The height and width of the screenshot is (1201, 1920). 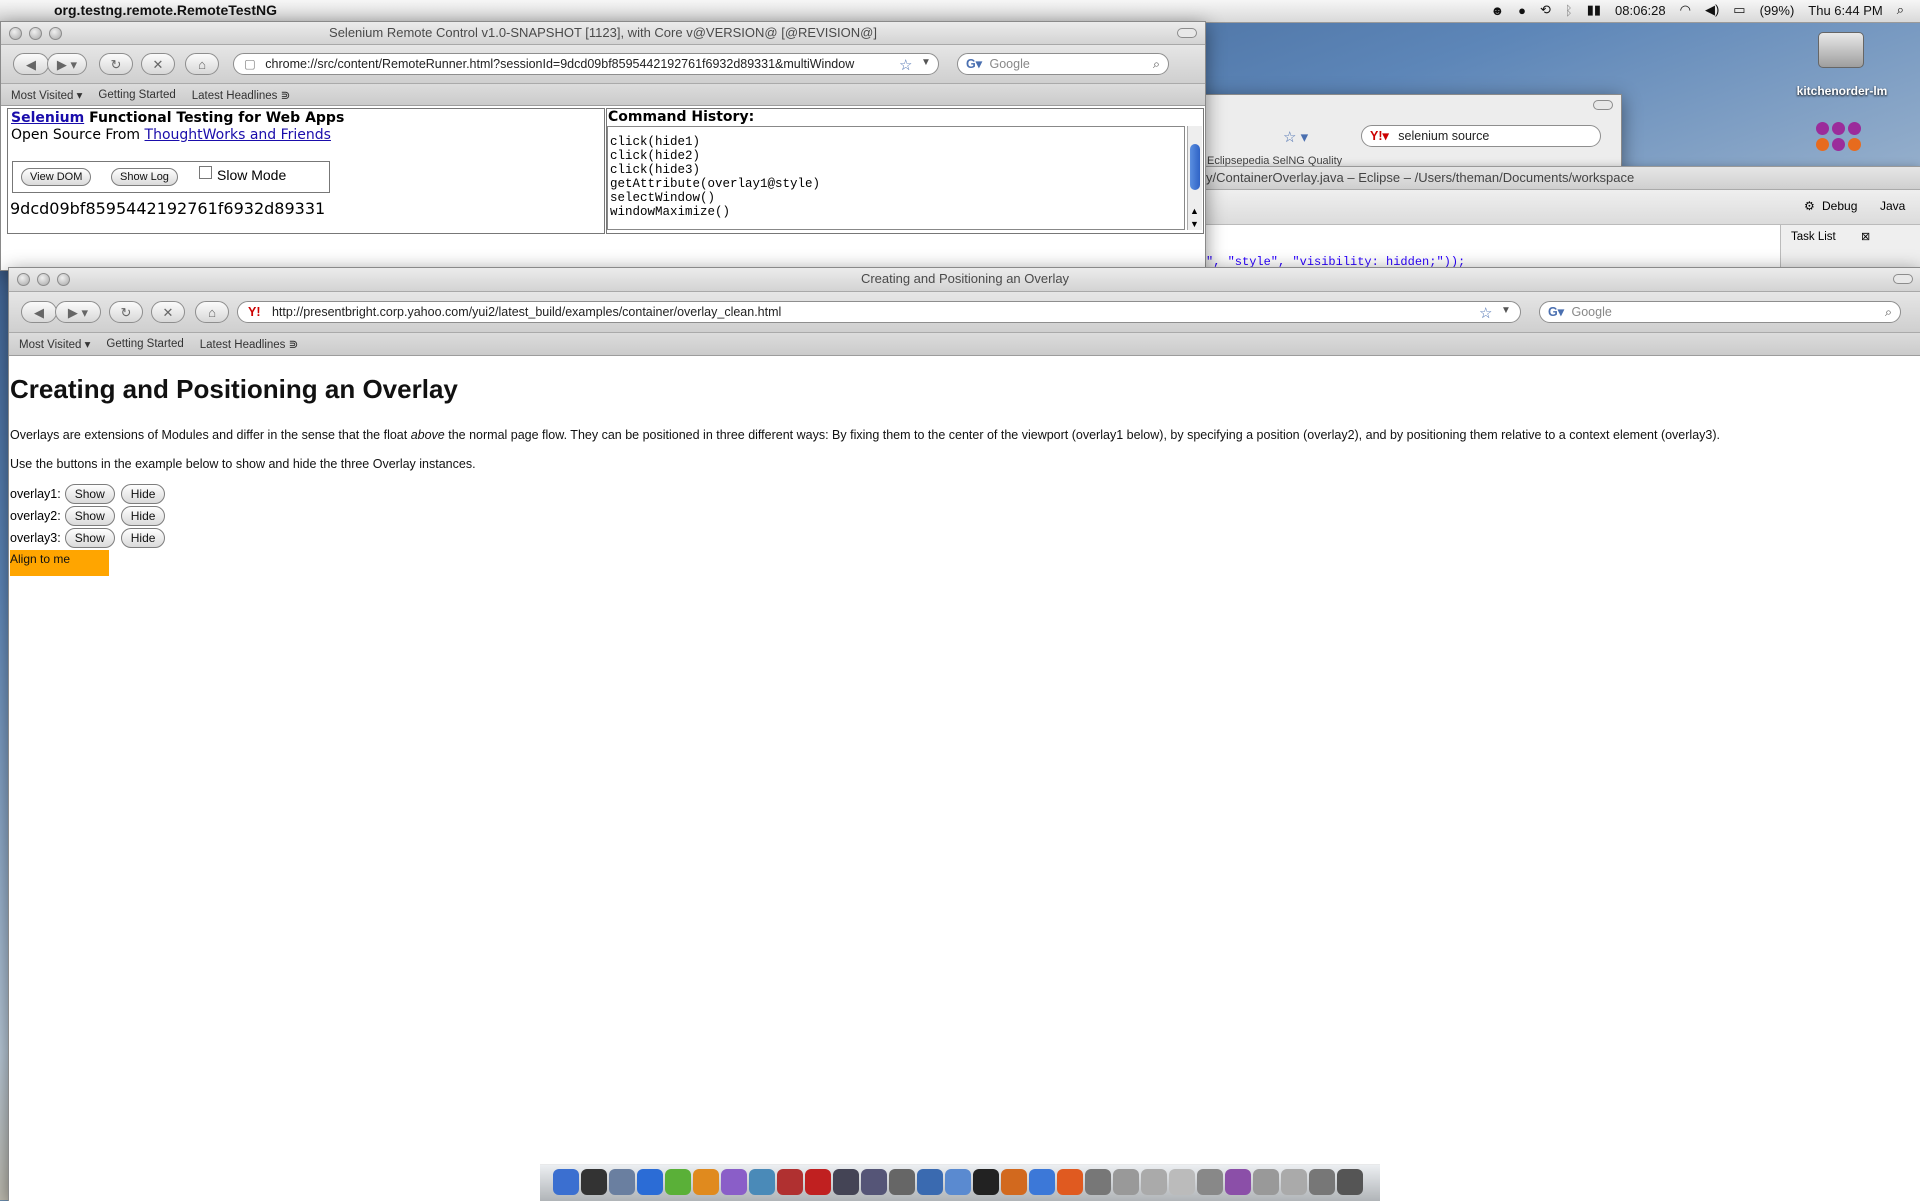 What do you see at coordinates (1865, 236) in the screenshot?
I see `close-tab-icon: ⊠` at bounding box center [1865, 236].